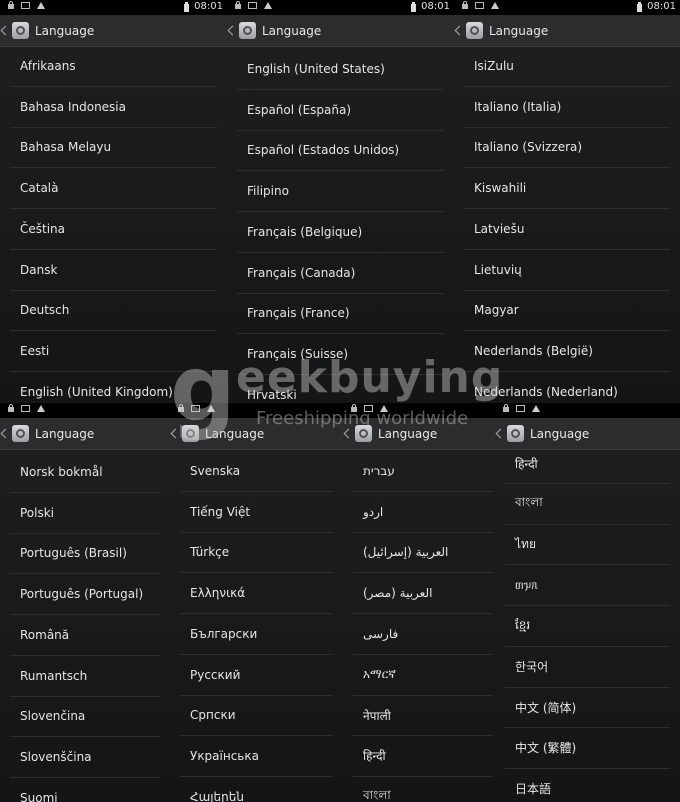 Image resolution: width=680 pixels, height=802 pixels. What do you see at coordinates (340, 354) in the screenshot?
I see `language-list-item: Français (Suisse)` at bounding box center [340, 354].